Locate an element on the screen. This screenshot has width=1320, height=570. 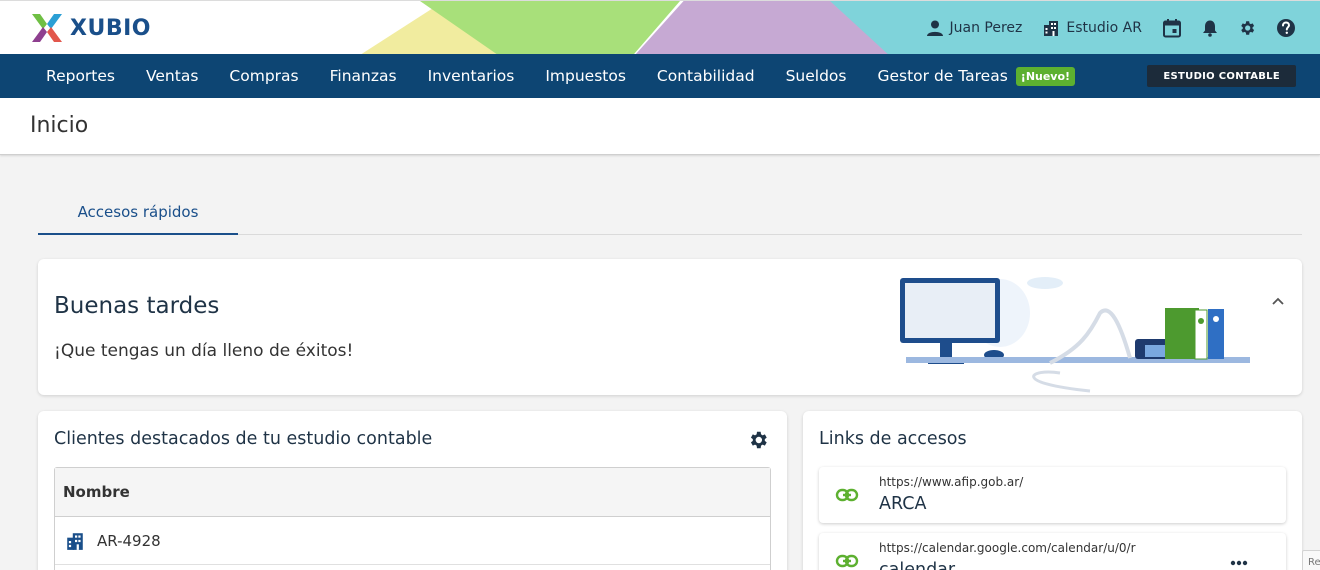
xubio-logo: XUBIO is located at coordinates (90, 28).